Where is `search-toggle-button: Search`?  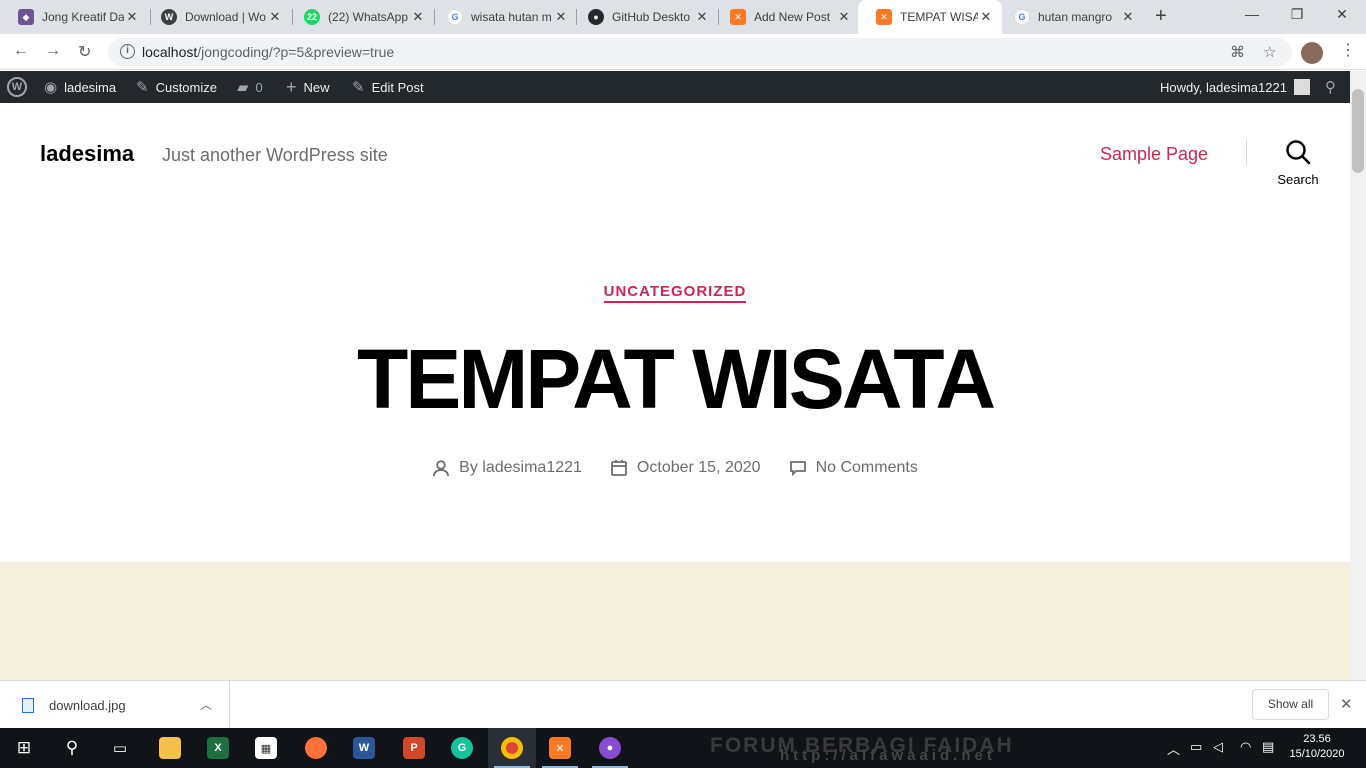 search-toggle-button: Search is located at coordinates (1298, 163).